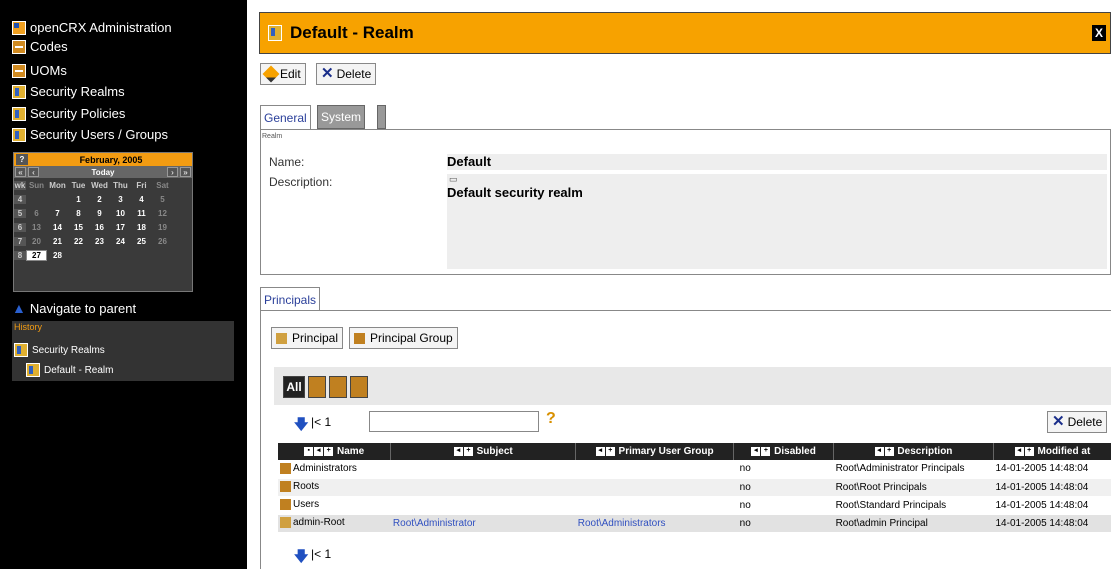  I want to click on calendar-day: 6, so click(36, 213).